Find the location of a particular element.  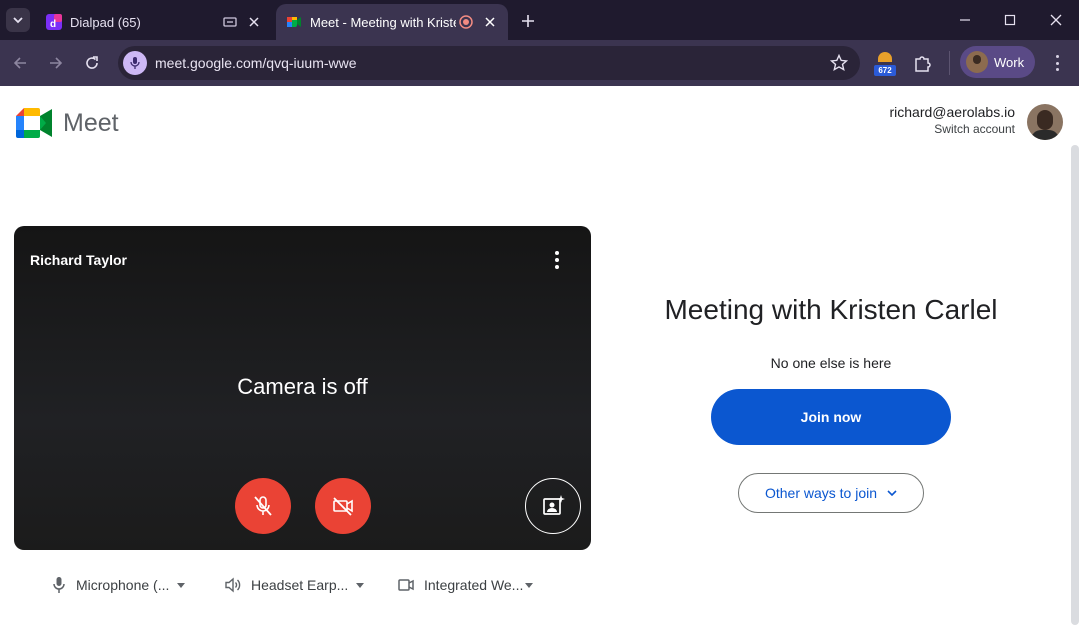

account-avatar is located at coordinates (1045, 122).